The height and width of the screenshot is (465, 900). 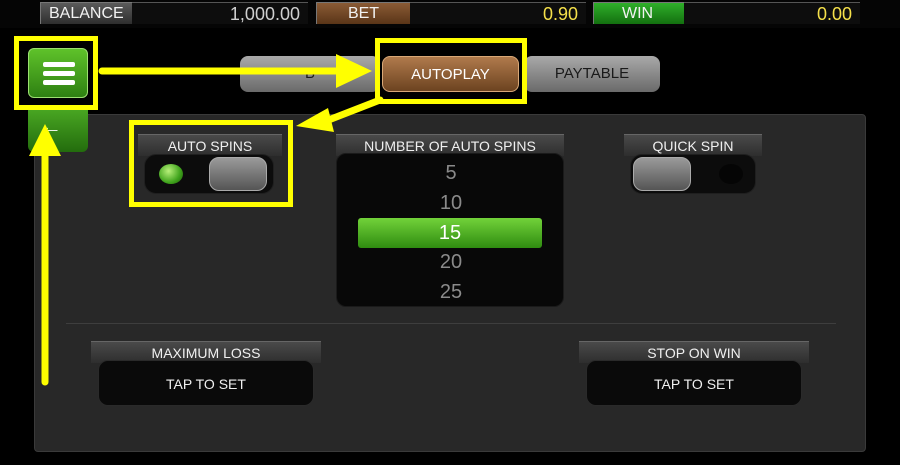 I want to click on spin-count-option: 10, so click(x=451, y=203).